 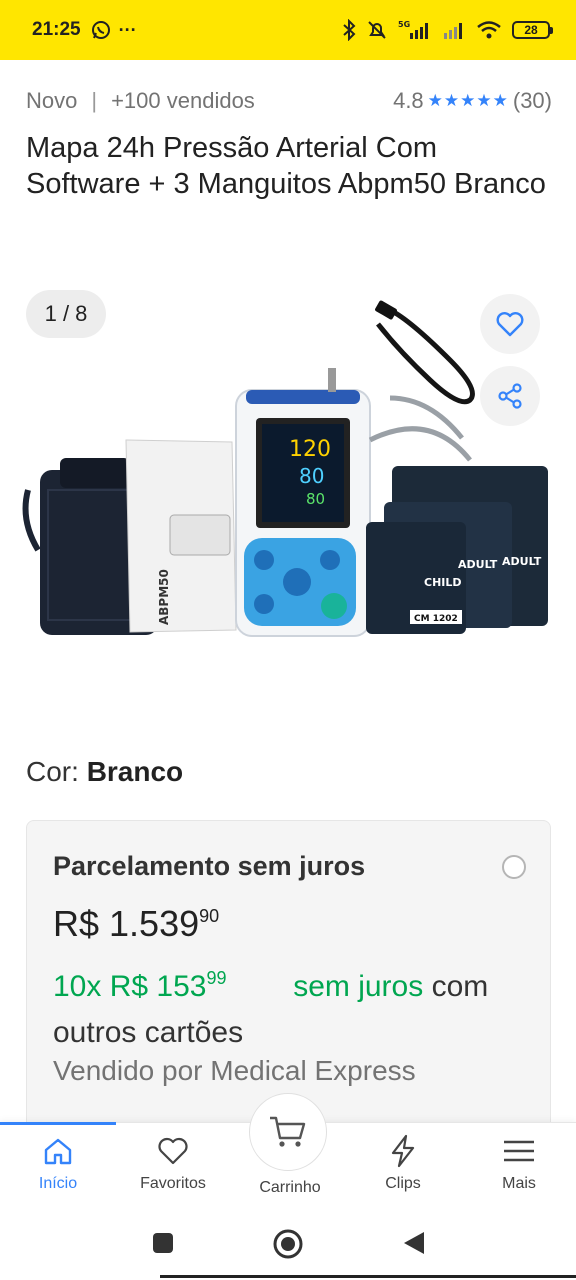 I want to click on share-button, so click(x=510, y=396).